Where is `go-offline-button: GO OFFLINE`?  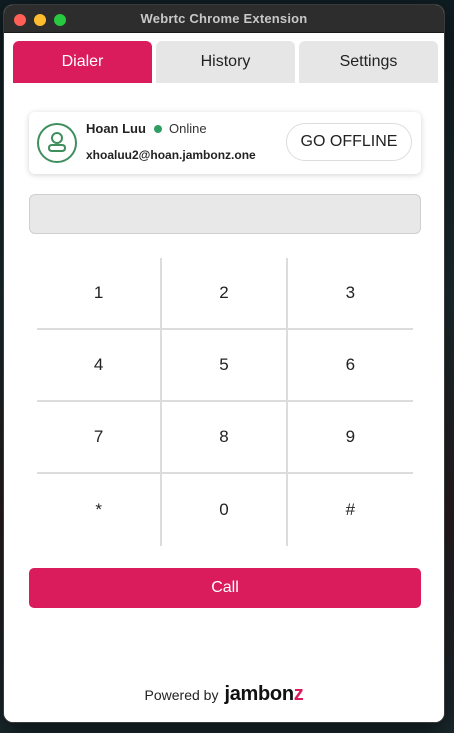 go-offline-button: GO OFFLINE is located at coordinates (349, 142).